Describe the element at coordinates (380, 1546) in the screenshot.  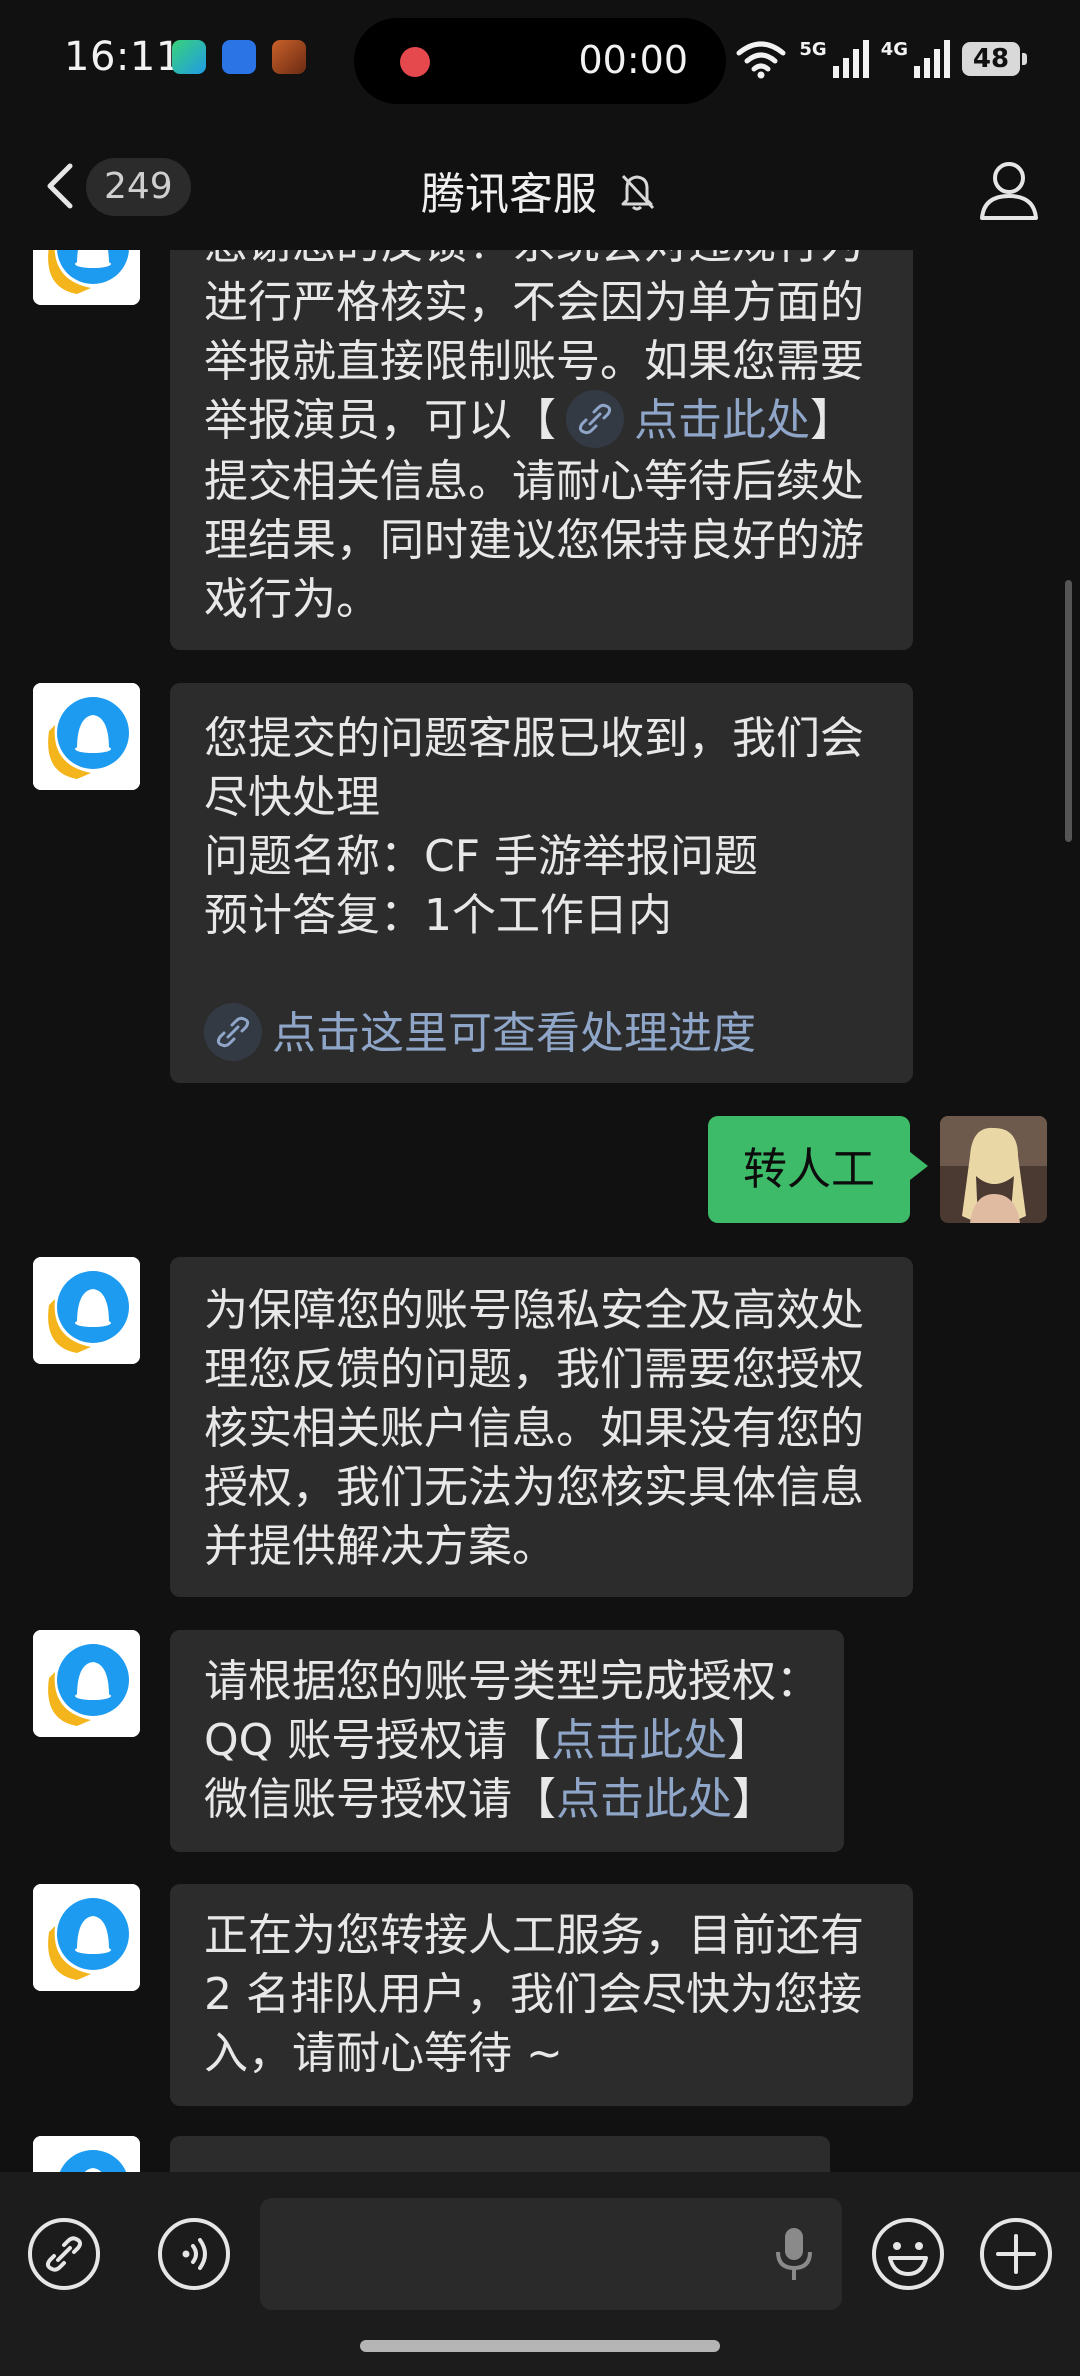
I see `message-line: 并提供解决方案。` at that location.